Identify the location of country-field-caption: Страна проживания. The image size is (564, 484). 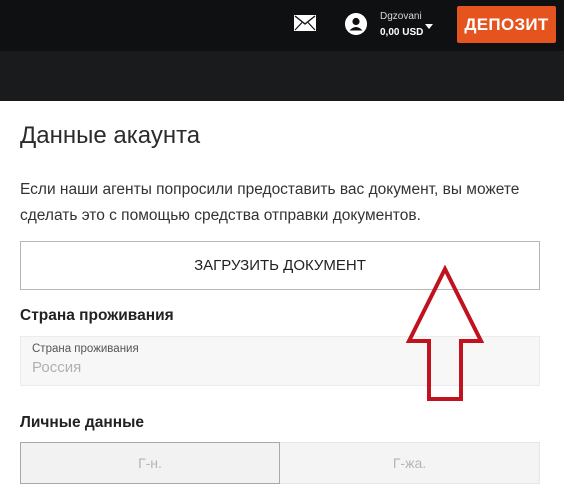
(85, 349).